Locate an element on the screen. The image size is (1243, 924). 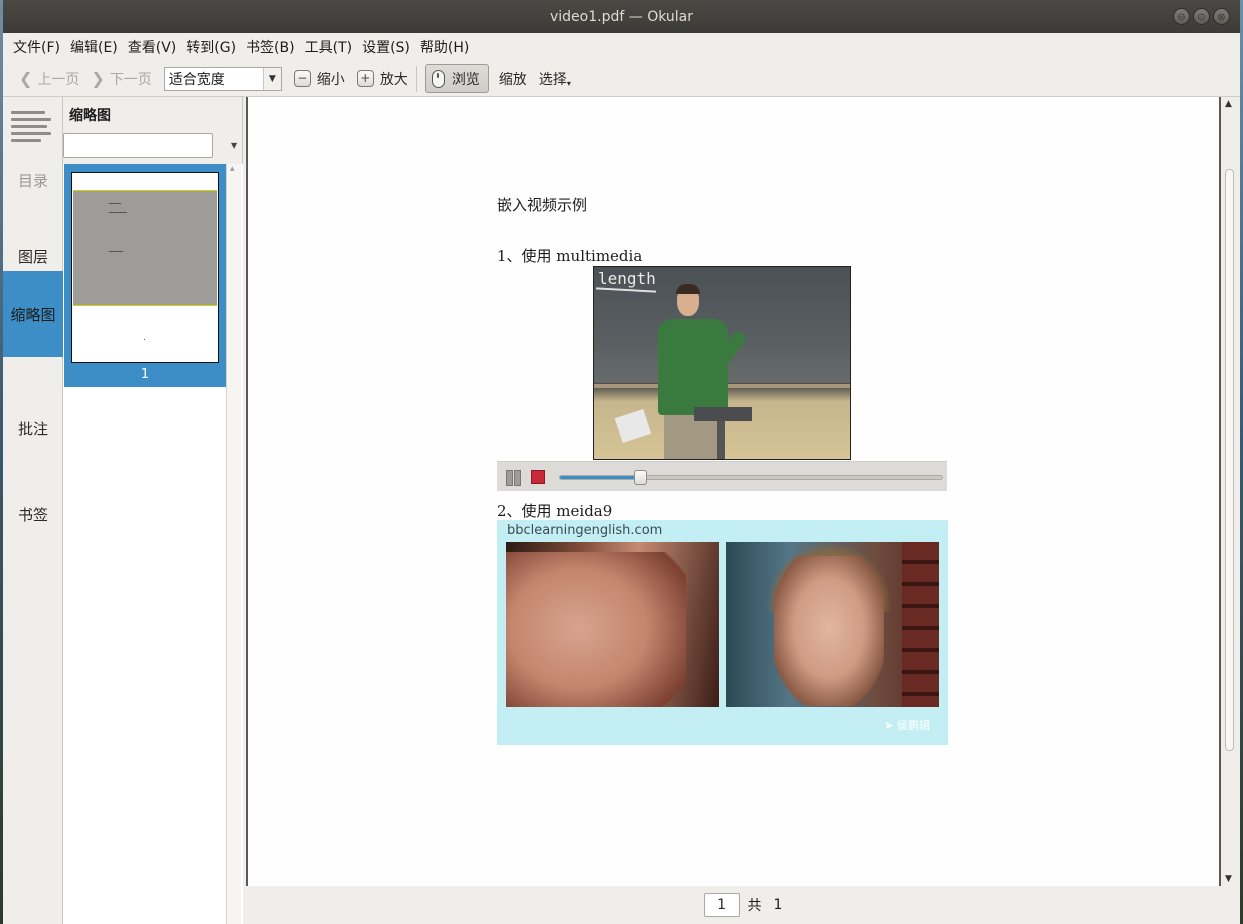
video-frame-left is located at coordinates (612, 624).